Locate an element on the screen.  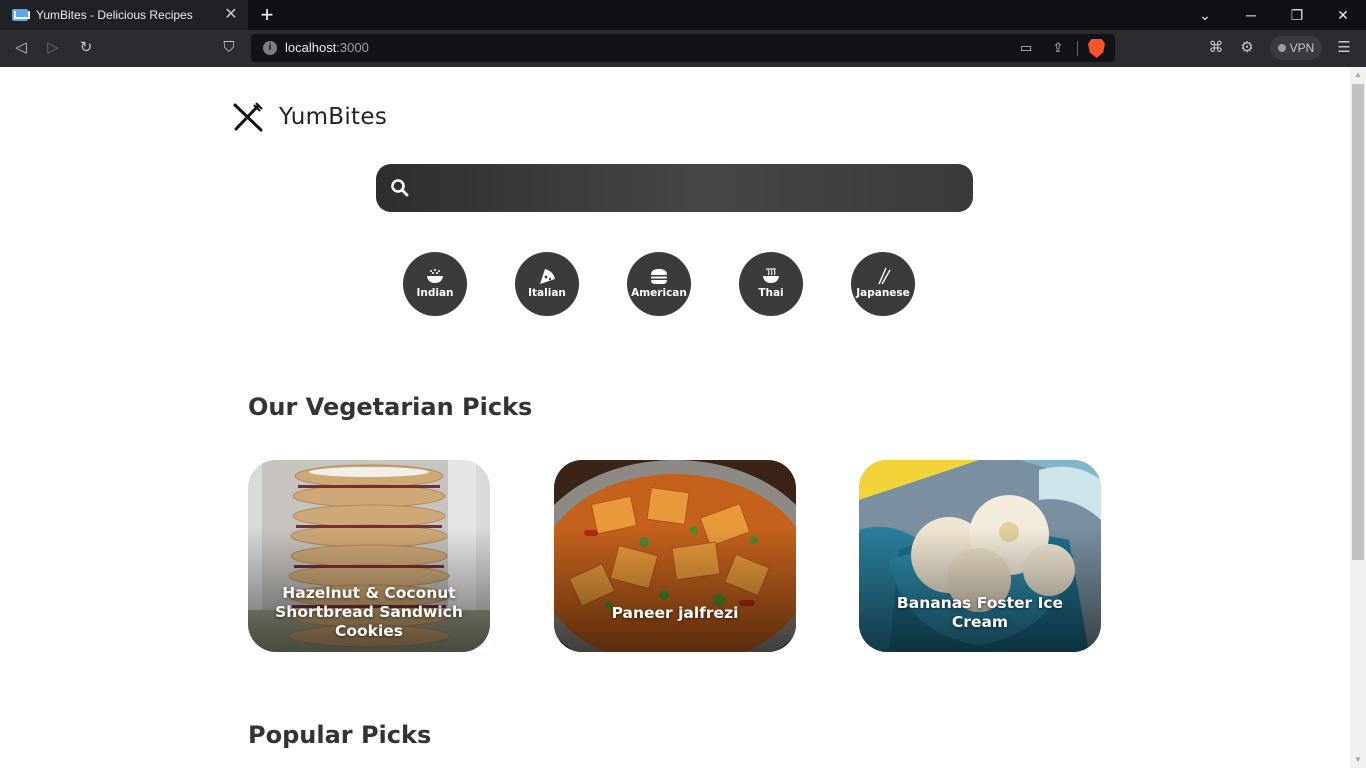
menu-icon: ☰ is located at coordinates (1344, 48).